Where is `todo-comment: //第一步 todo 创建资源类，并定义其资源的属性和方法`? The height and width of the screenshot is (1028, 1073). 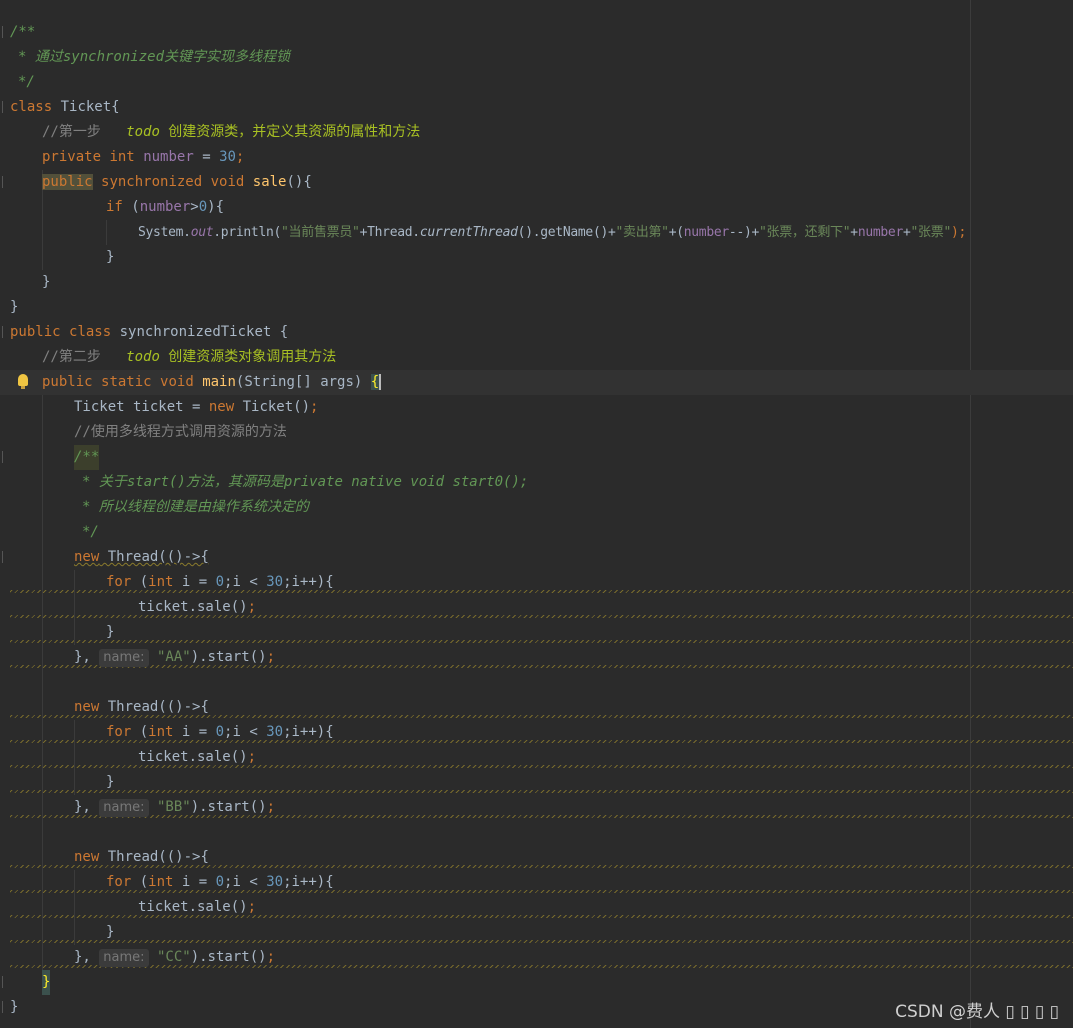 todo-comment: //第一步 todo 创建资源类，并定义其资源的属性和方法 is located at coordinates (231, 132).